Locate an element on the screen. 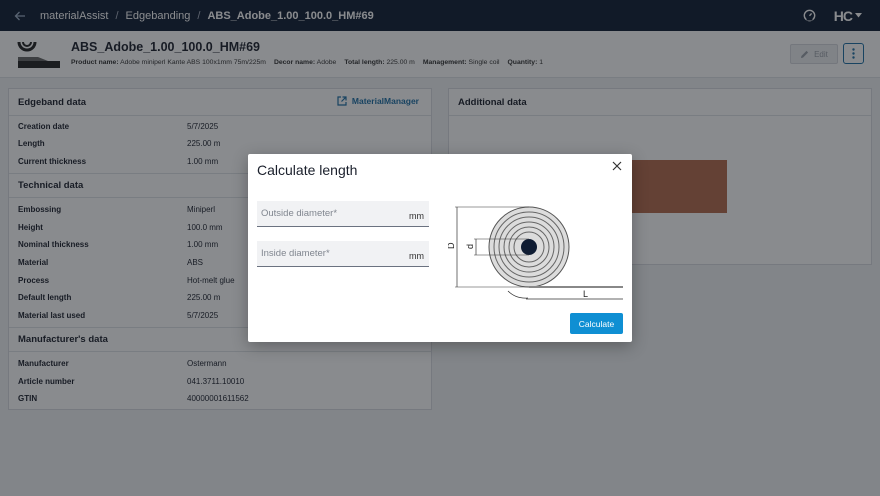 The height and width of the screenshot is (496, 880). inside-diameter-input is located at coordinates (343, 253).